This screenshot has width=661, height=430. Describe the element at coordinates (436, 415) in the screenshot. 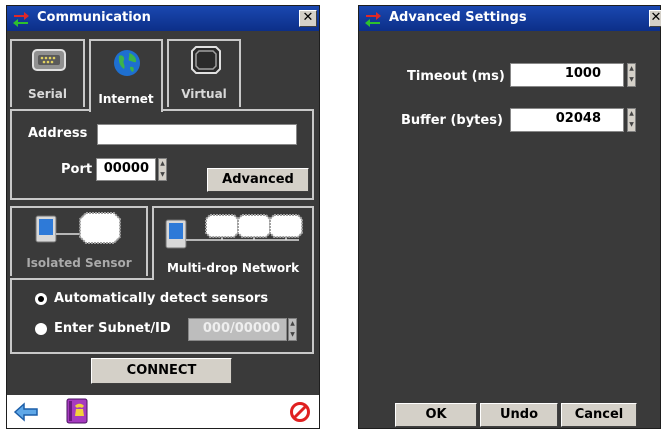

I see `ok-button: OK` at that location.